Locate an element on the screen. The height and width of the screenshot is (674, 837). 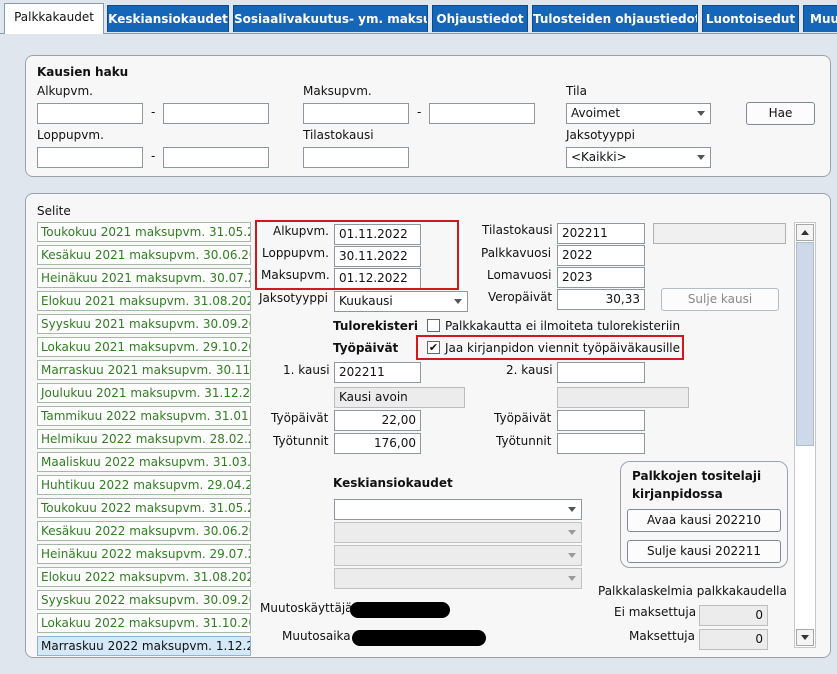
scroll-down-icon is located at coordinates (805, 637).